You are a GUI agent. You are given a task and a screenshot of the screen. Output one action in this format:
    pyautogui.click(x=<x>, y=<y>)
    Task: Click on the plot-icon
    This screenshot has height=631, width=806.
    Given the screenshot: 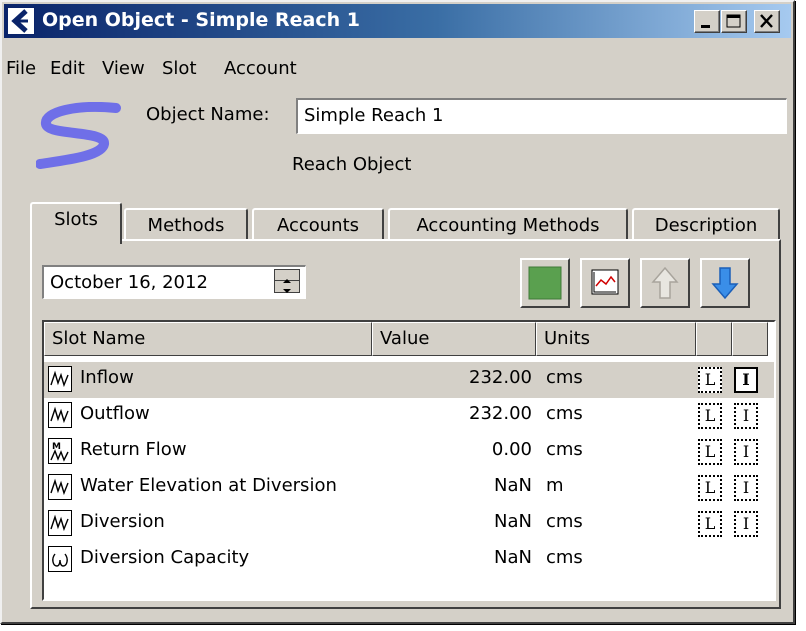 What is the action you would take?
    pyautogui.click(x=605, y=282)
    